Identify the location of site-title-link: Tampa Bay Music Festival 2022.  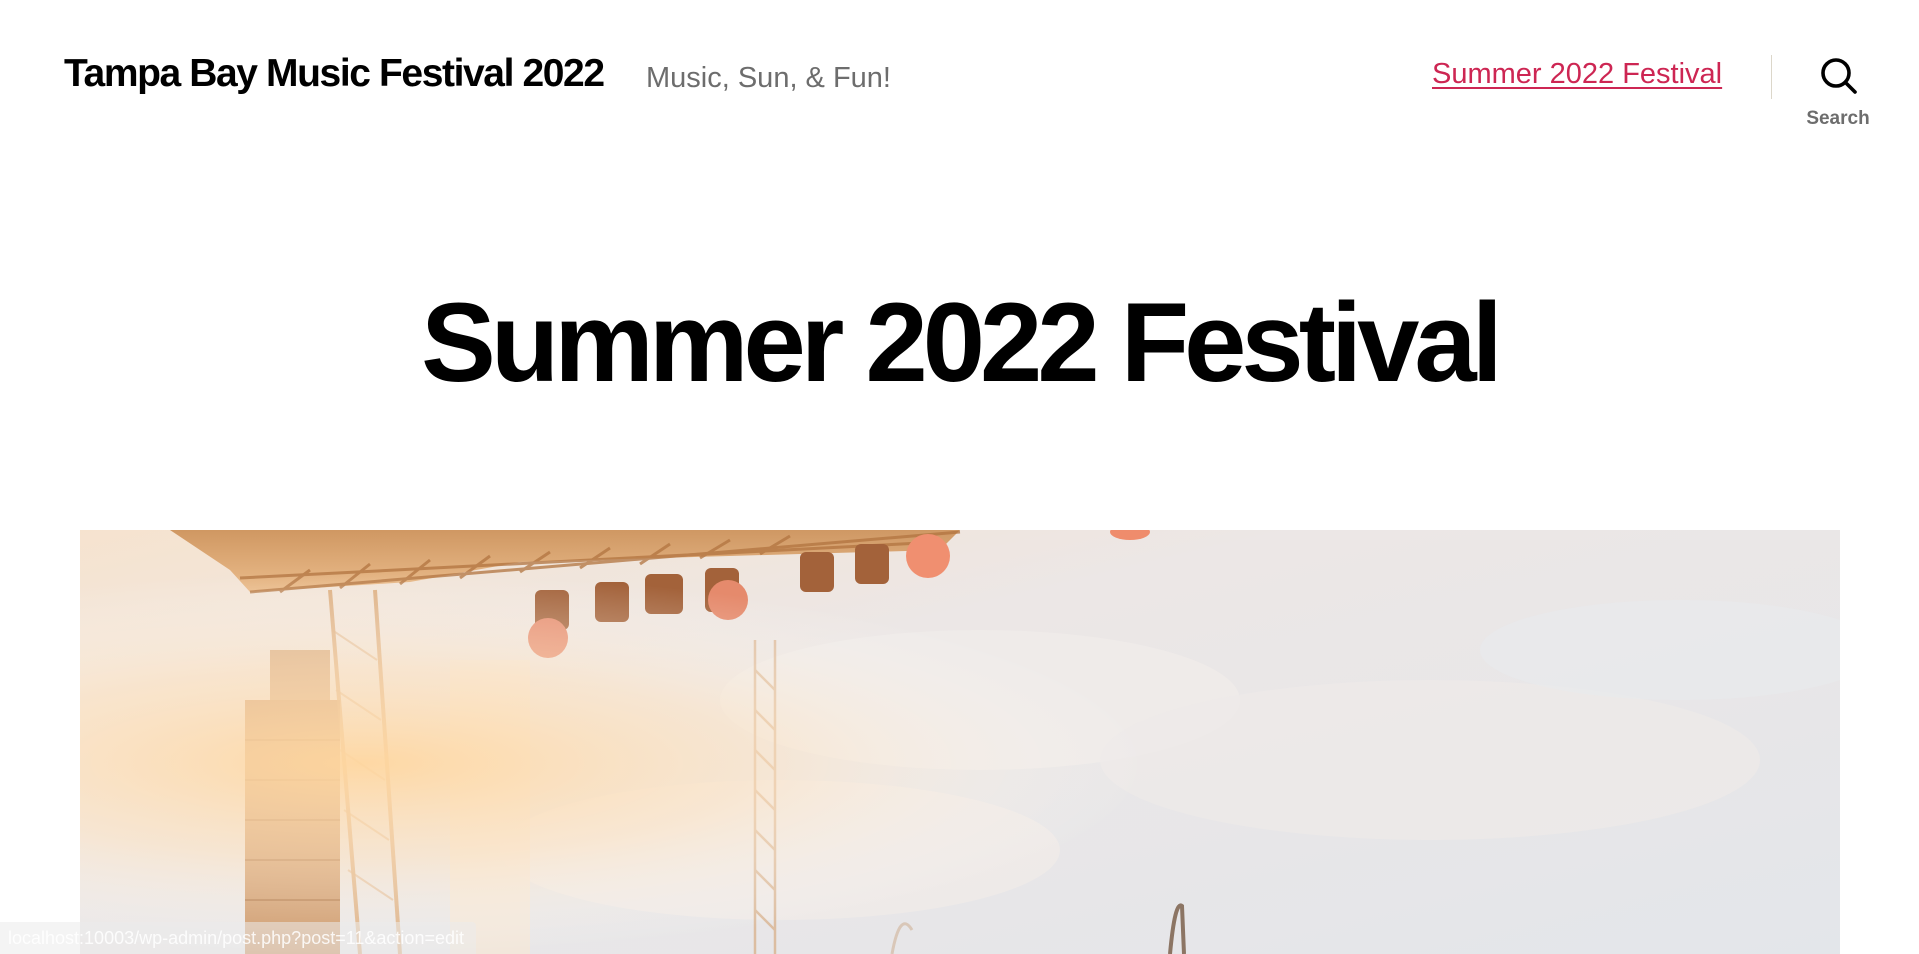
(334, 74).